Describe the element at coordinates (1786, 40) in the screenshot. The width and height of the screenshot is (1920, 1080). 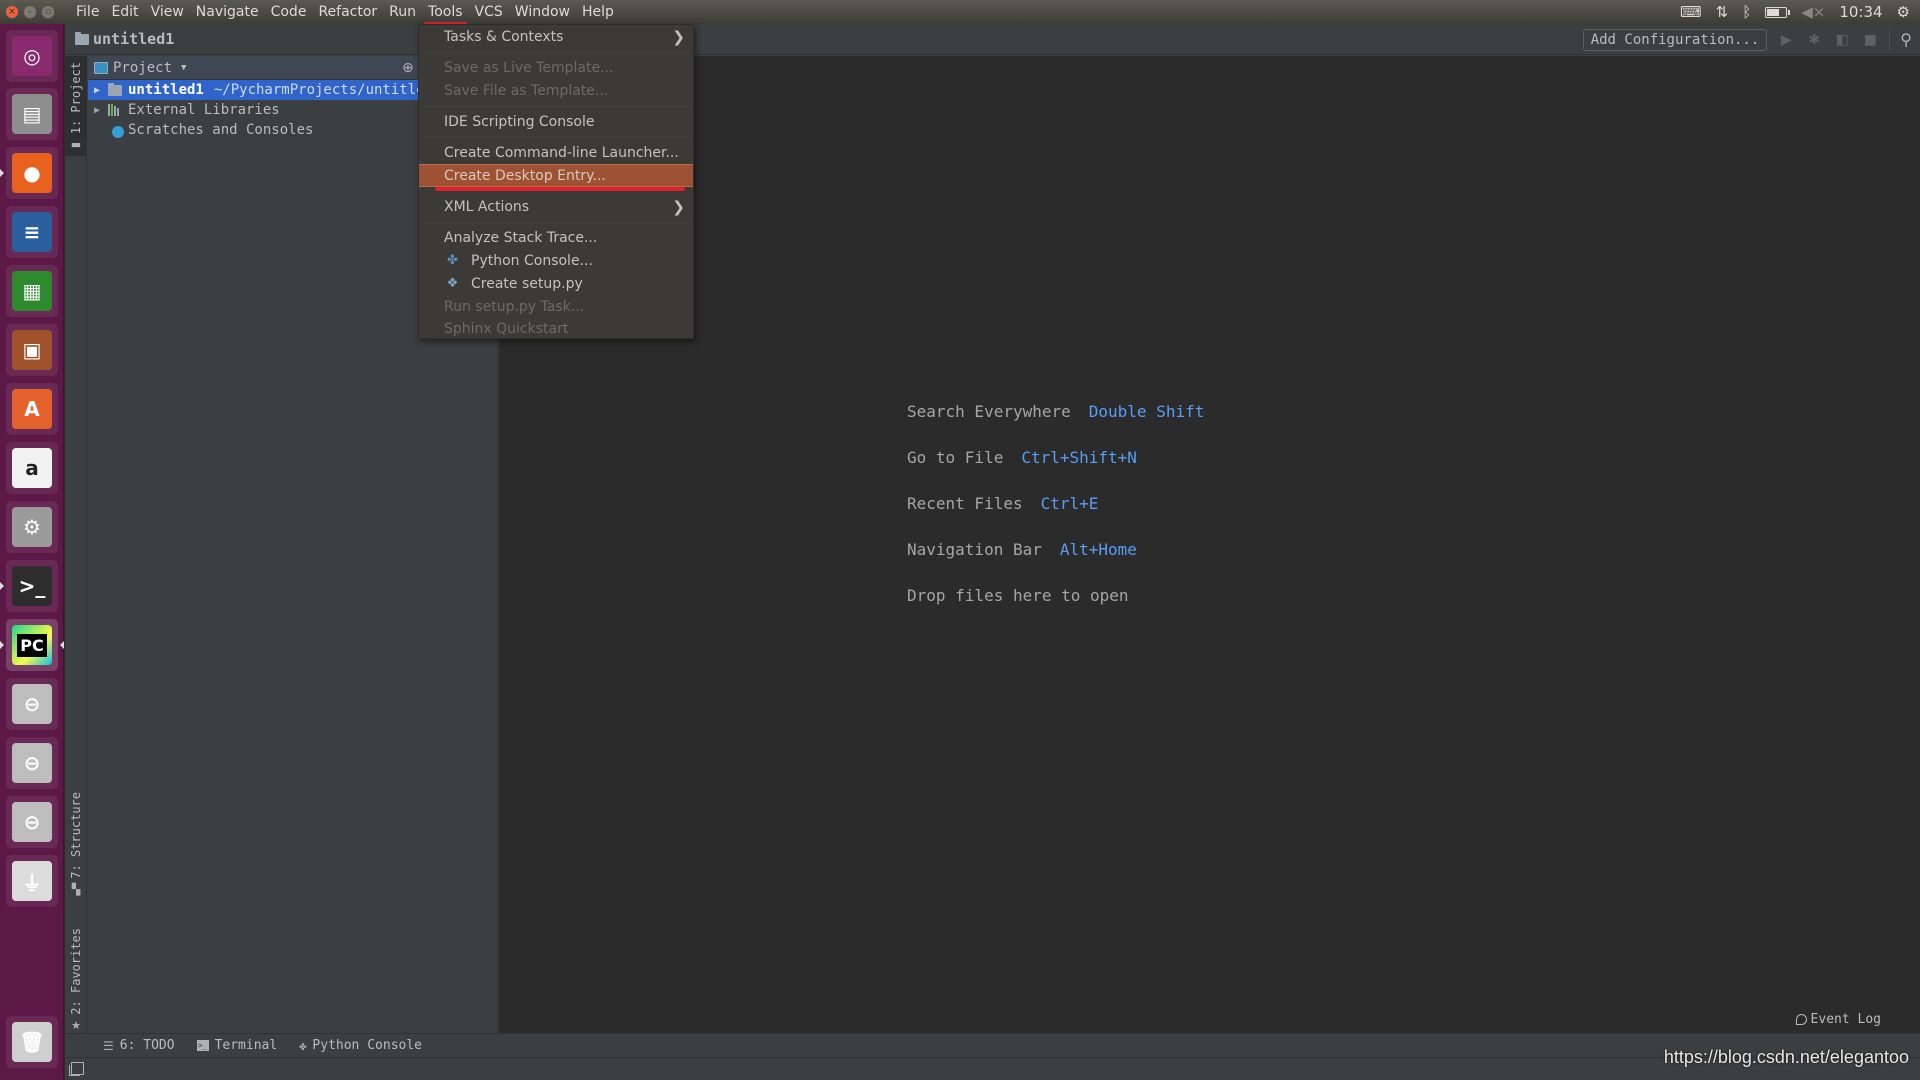
I see `run-icon: ▶` at that location.